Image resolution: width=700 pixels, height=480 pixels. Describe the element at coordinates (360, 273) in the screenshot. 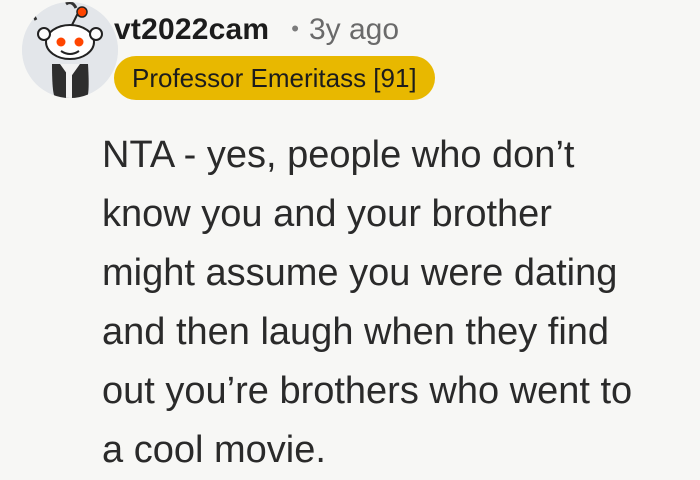

I see `comment-body-line: might assume you were dating` at that location.